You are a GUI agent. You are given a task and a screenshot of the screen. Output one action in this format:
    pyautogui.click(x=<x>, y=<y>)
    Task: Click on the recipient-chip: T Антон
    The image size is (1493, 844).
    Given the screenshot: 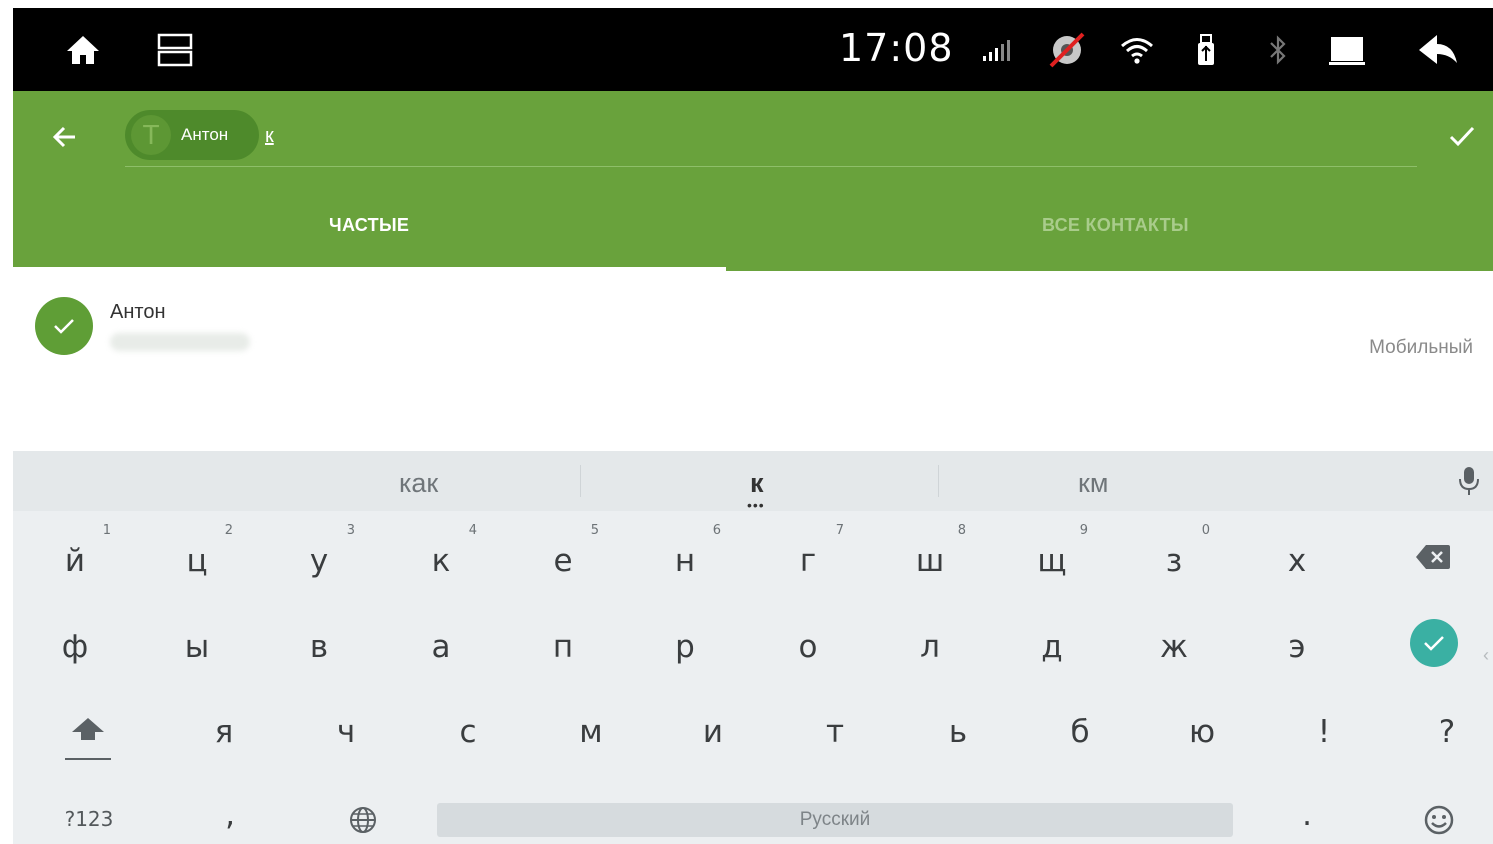 What is the action you would take?
    pyautogui.click(x=192, y=135)
    